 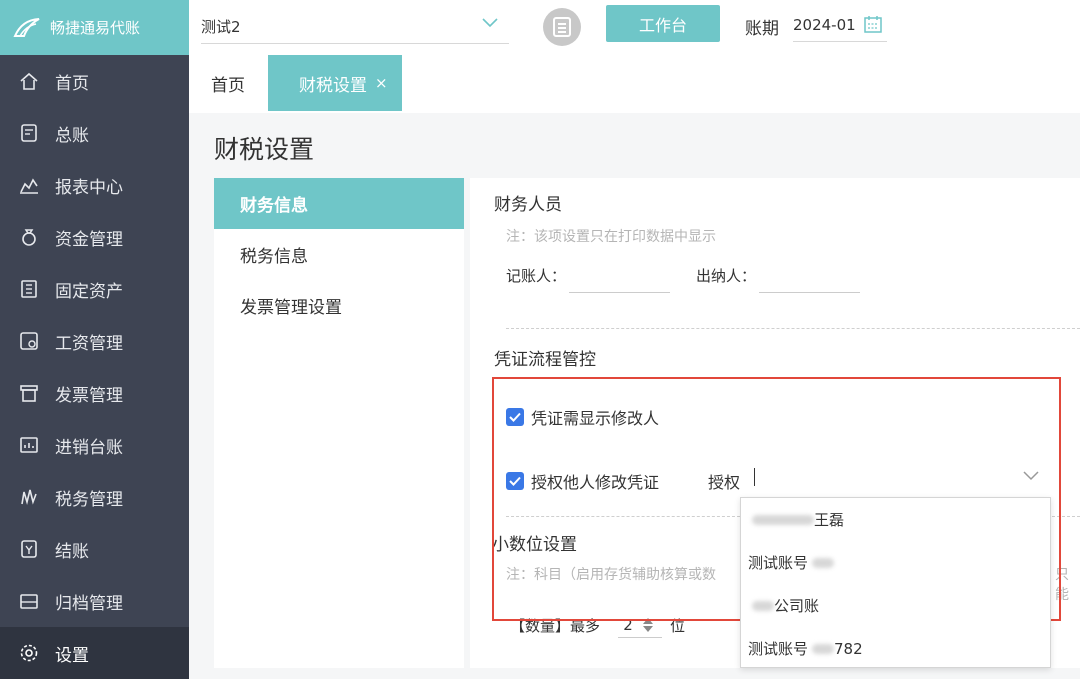 What do you see at coordinates (29, 133) in the screenshot?
I see `ledger-icon` at bounding box center [29, 133].